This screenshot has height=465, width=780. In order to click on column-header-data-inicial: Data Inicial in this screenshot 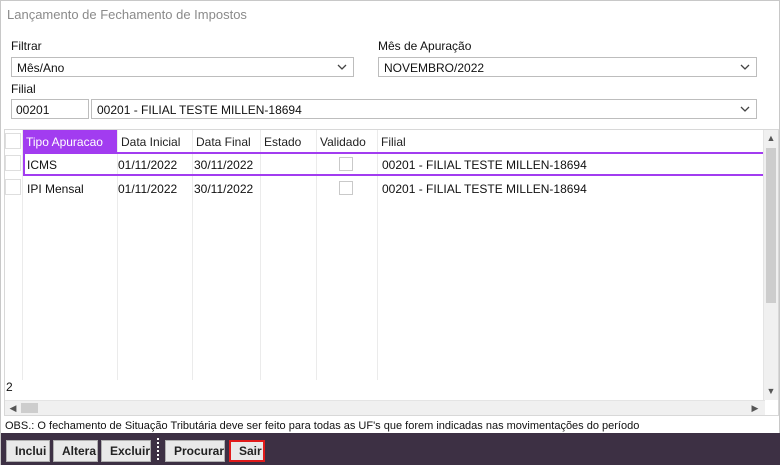, I will do `click(155, 141)`.